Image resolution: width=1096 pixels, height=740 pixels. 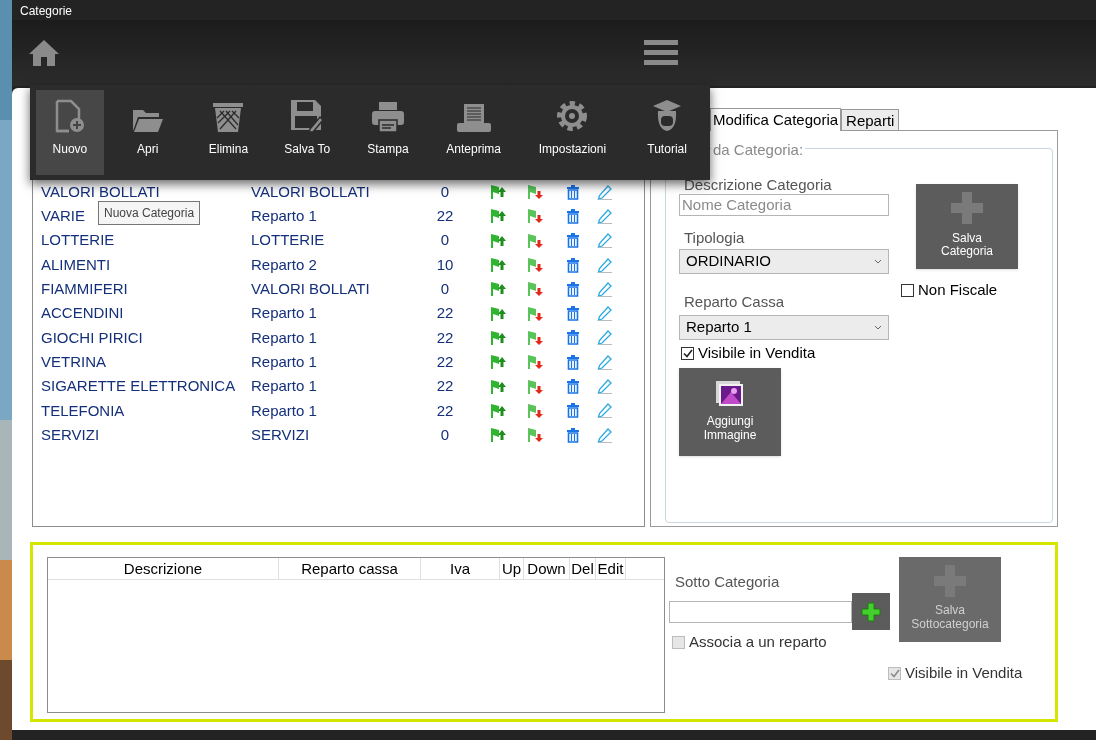 What do you see at coordinates (760, 611) in the screenshot?
I see `input-field` at bounding box center [760, 611].